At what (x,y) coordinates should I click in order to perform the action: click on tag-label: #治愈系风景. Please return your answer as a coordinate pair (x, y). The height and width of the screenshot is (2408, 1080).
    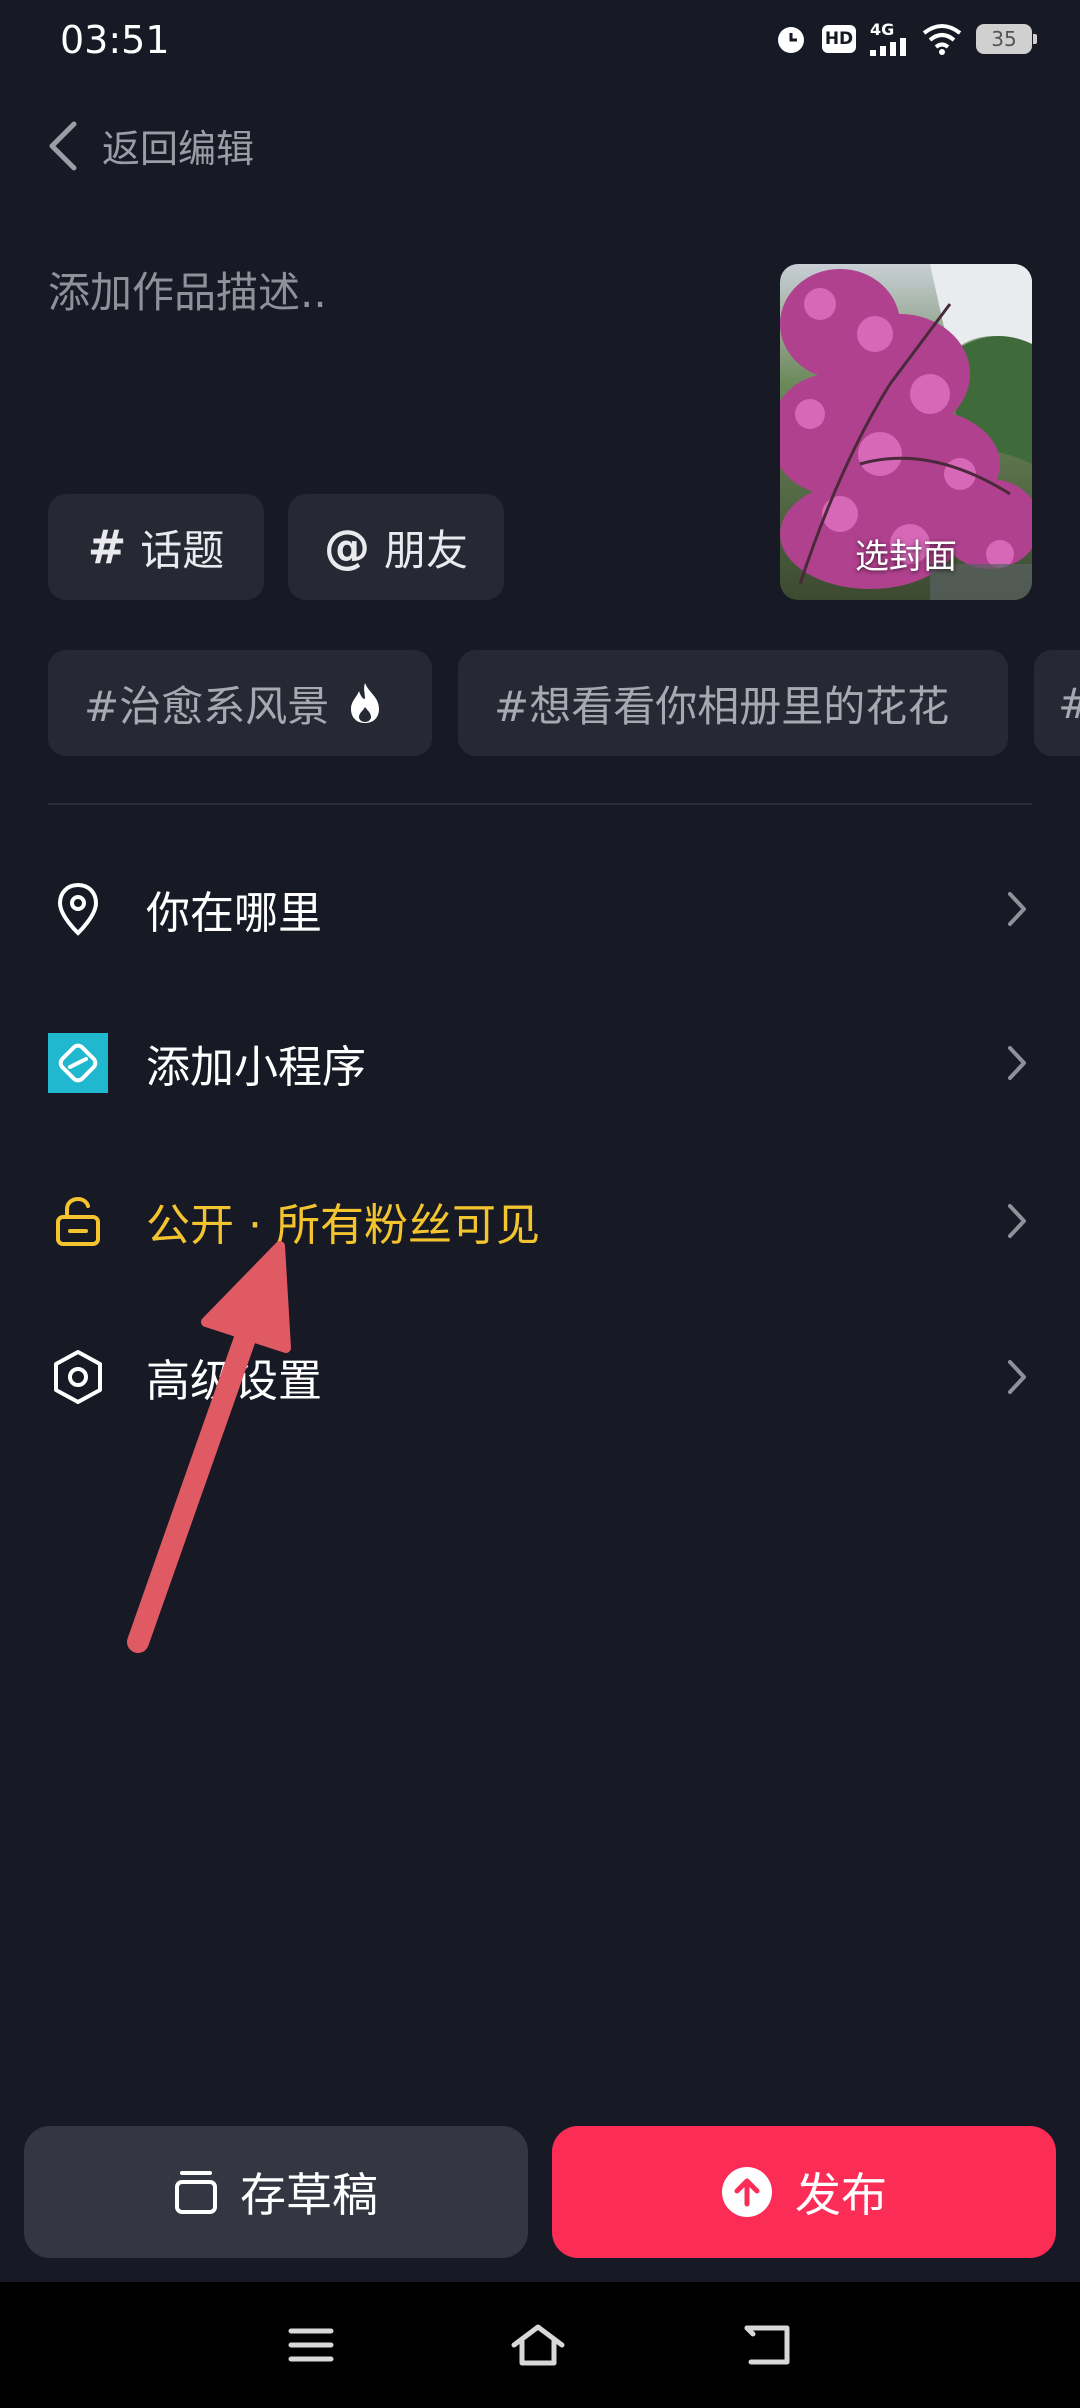
    Looking at the image, I should click on (207, 706).